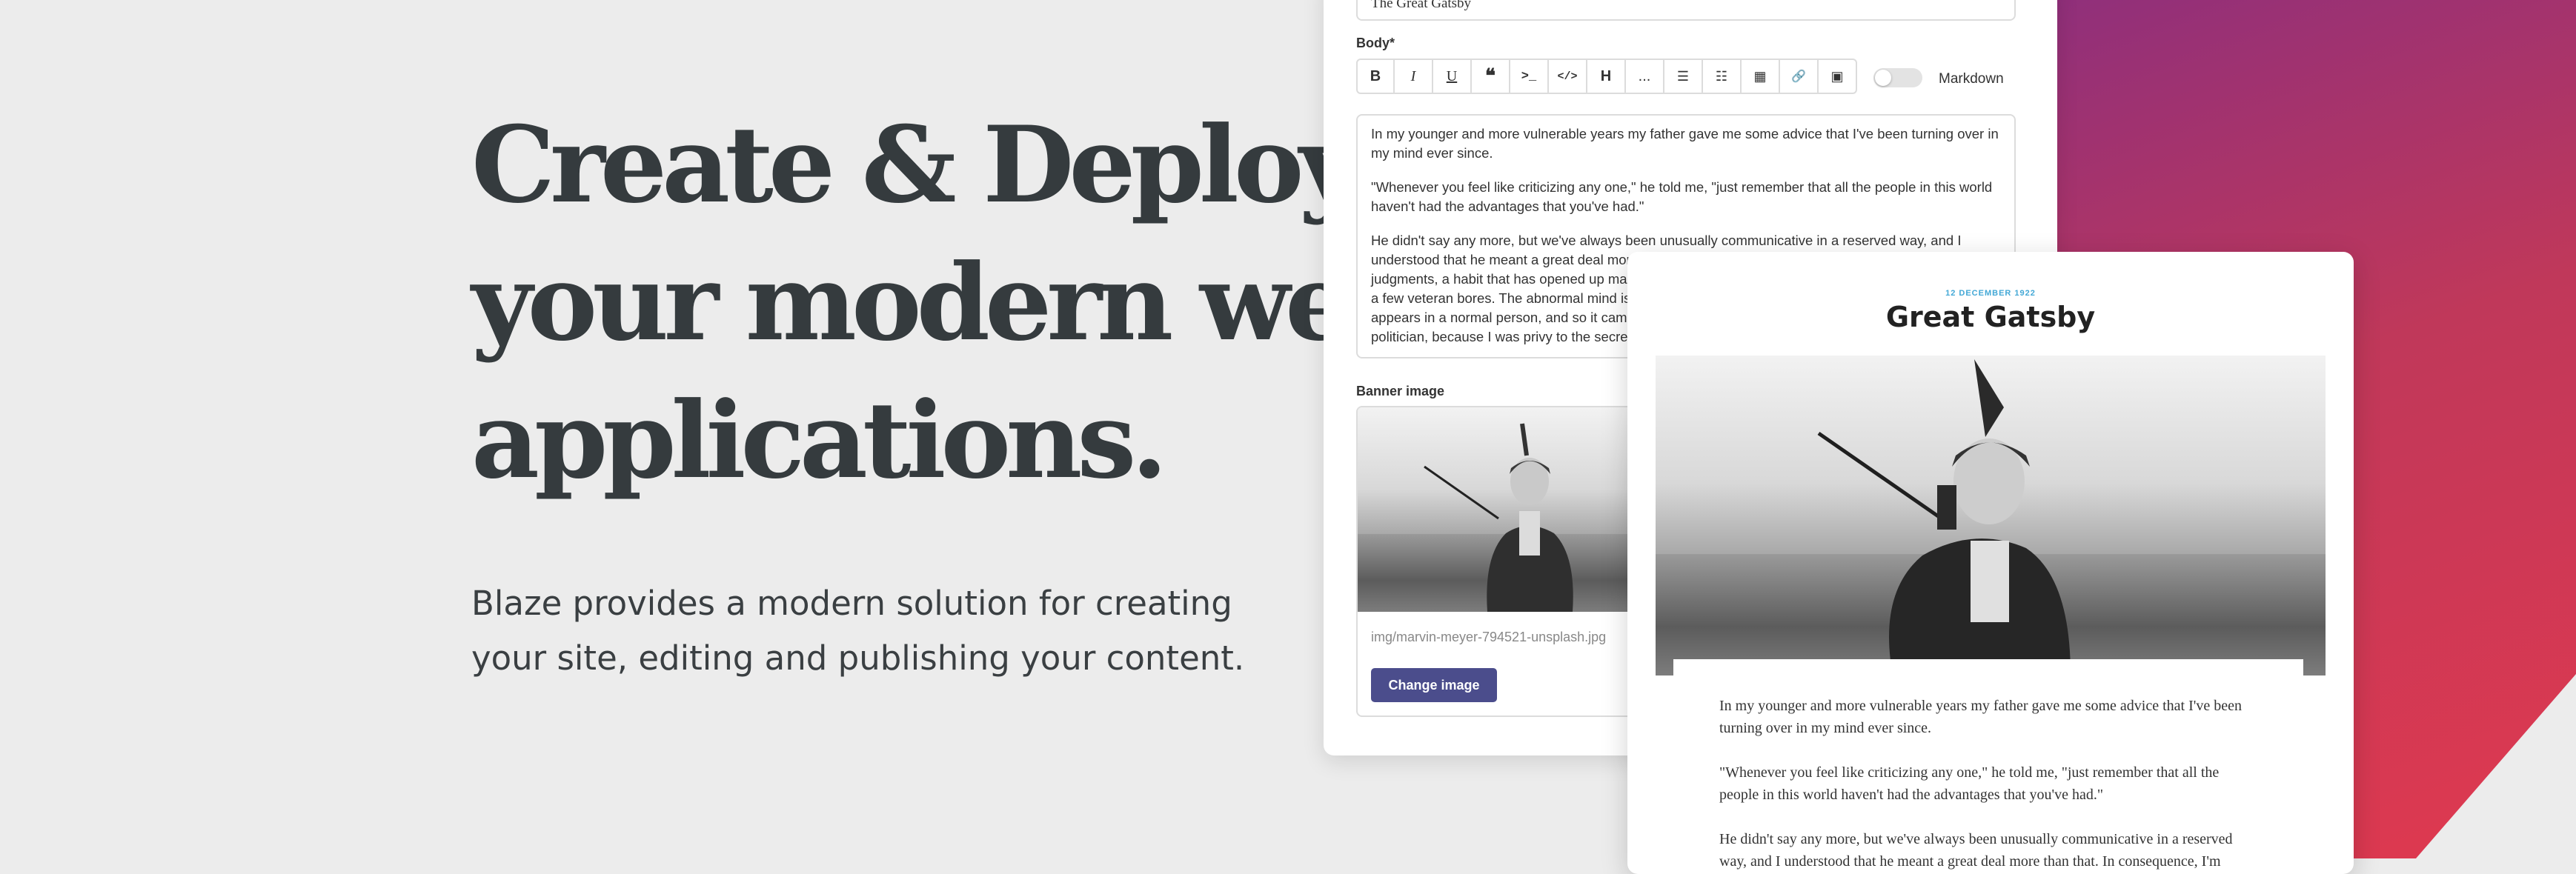  I want to click on banner-file-path: img/marvin-meyer-794521-unsplash.jpg, so click(1489, 637).